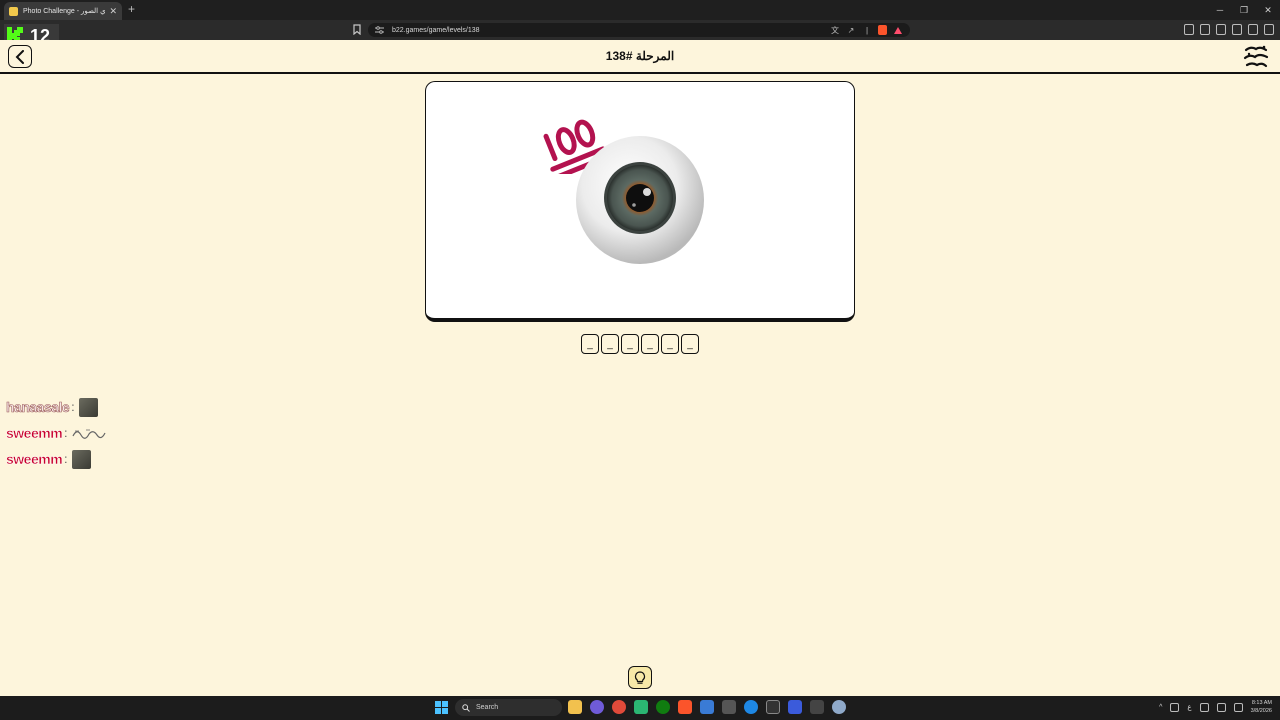 Image resolution: width=1280 pixels, height=720 pixels. What do you see at coordinates (1189, 29) in the screenshot?
I see `reader-mode-icon` at bounding box center [1189, 29].